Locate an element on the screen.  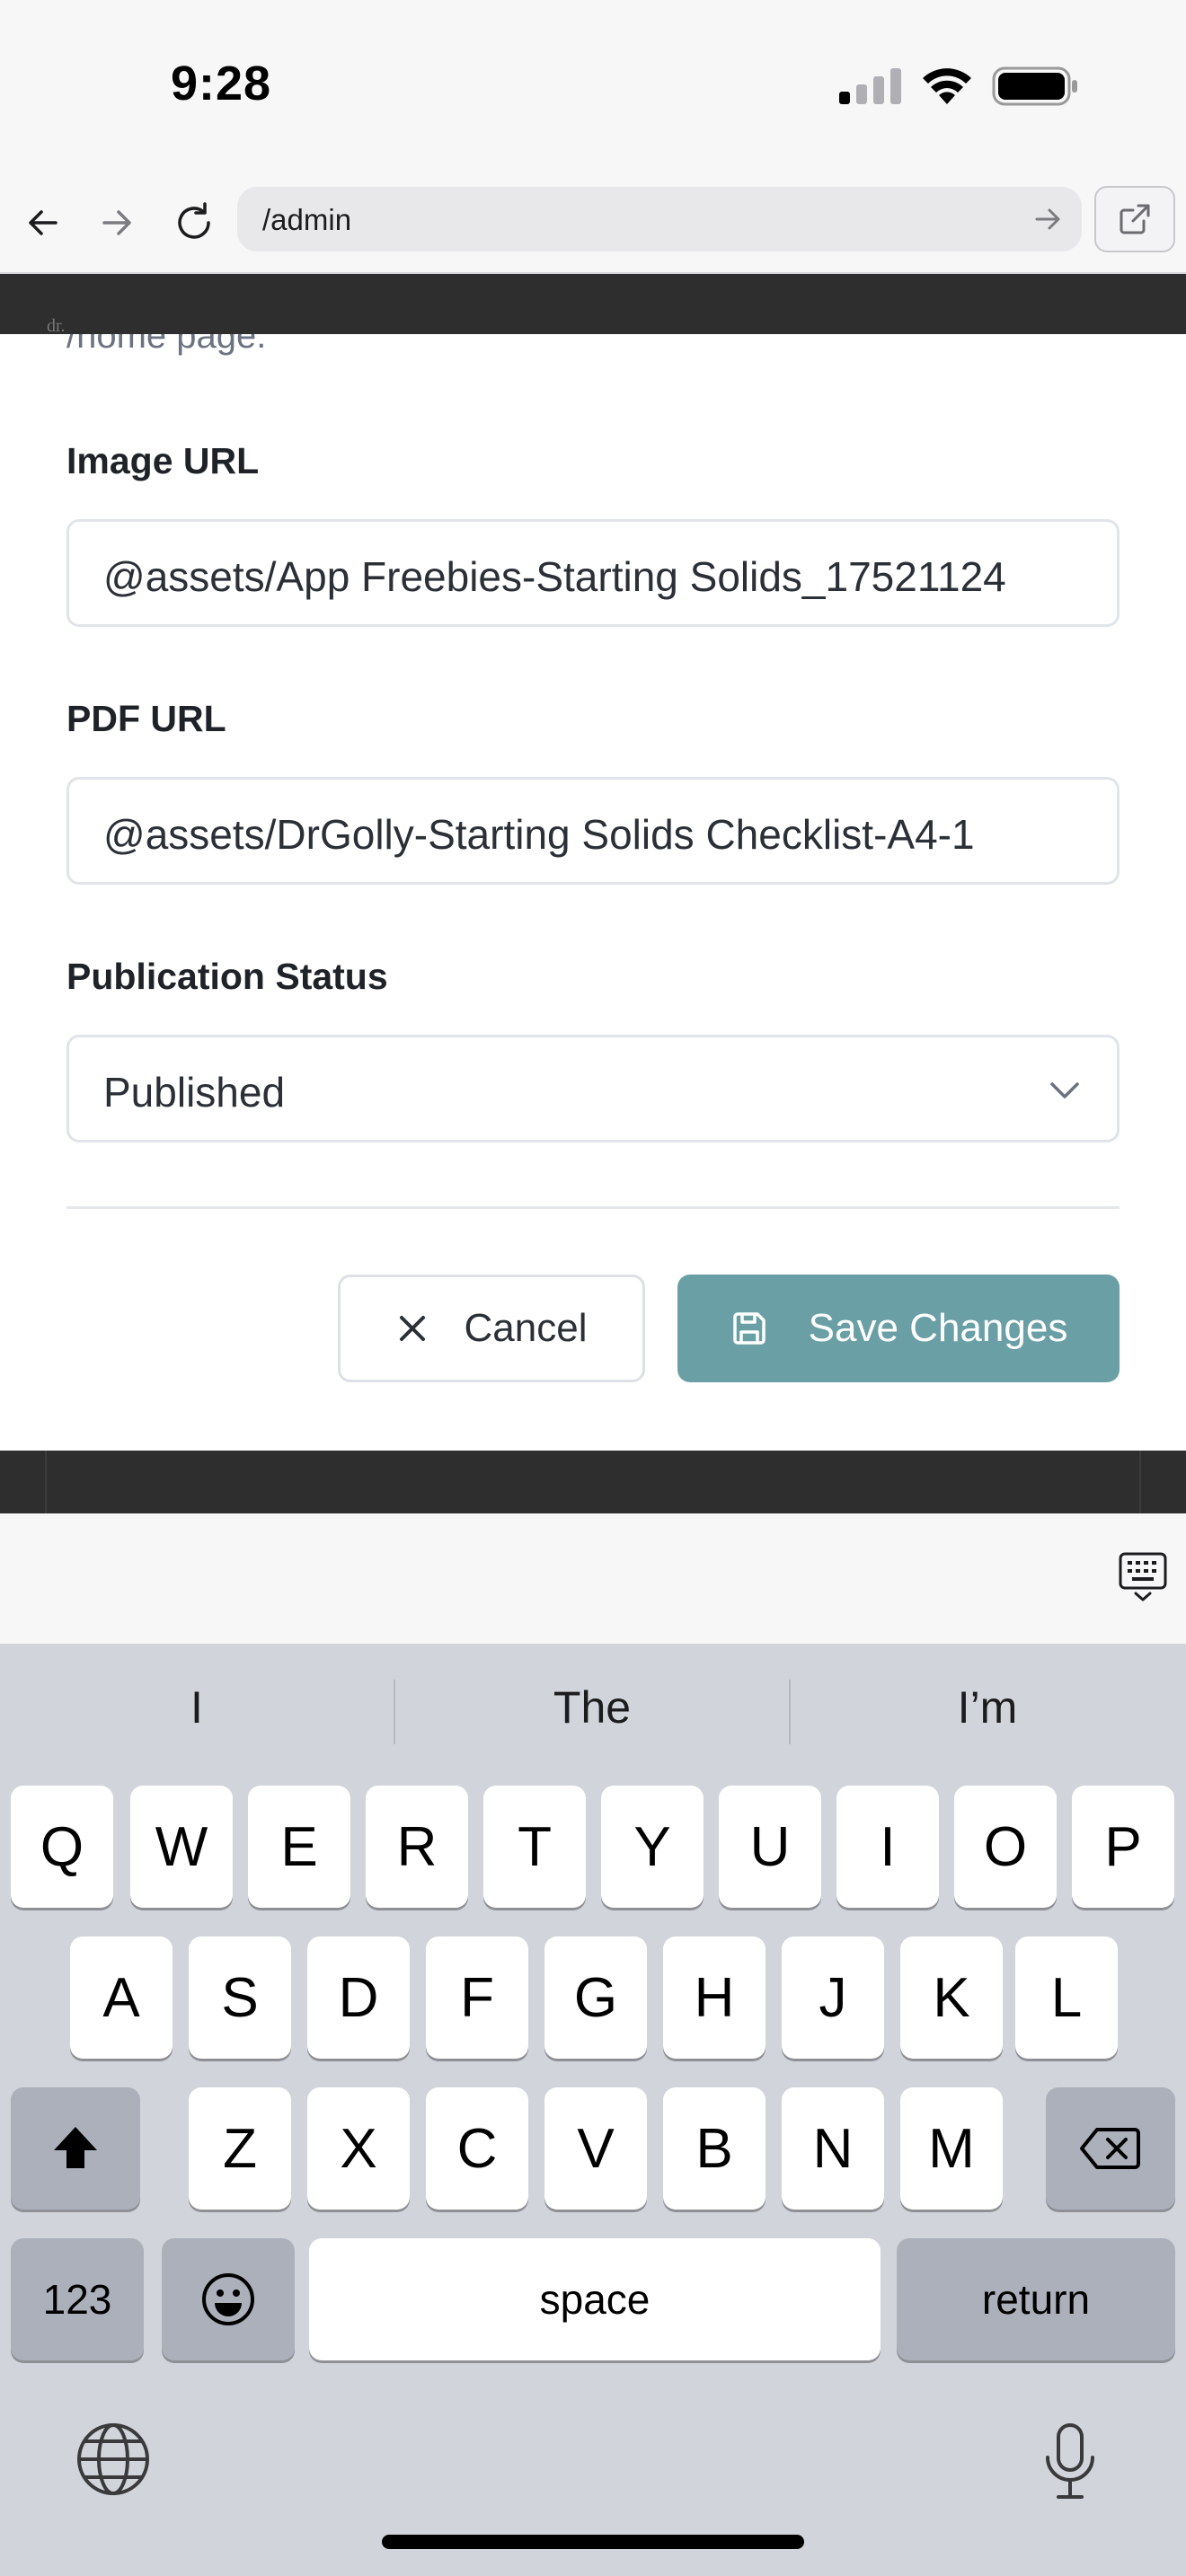
globe-icon is located at coordinates (113, 2459).